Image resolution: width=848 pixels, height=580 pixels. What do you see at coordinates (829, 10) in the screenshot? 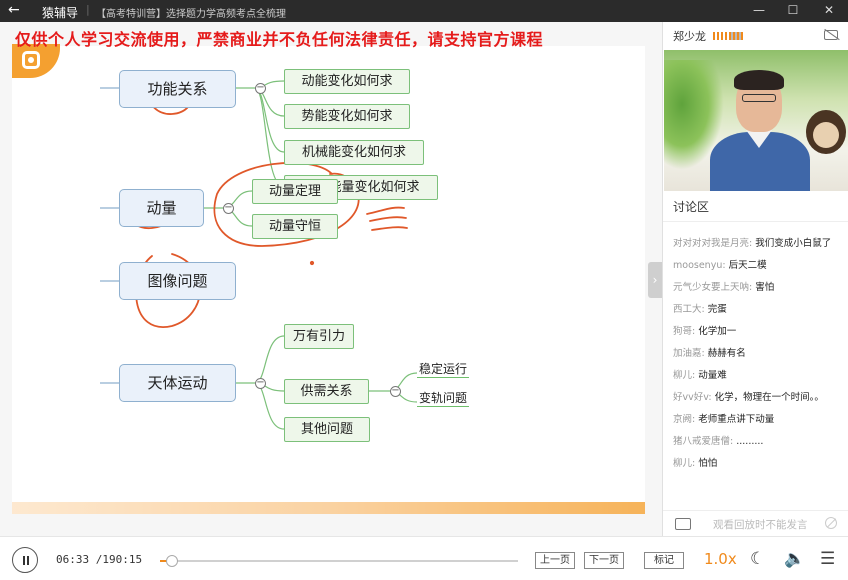
I see `close-icon: ✕` at bounding box center [829, 10].